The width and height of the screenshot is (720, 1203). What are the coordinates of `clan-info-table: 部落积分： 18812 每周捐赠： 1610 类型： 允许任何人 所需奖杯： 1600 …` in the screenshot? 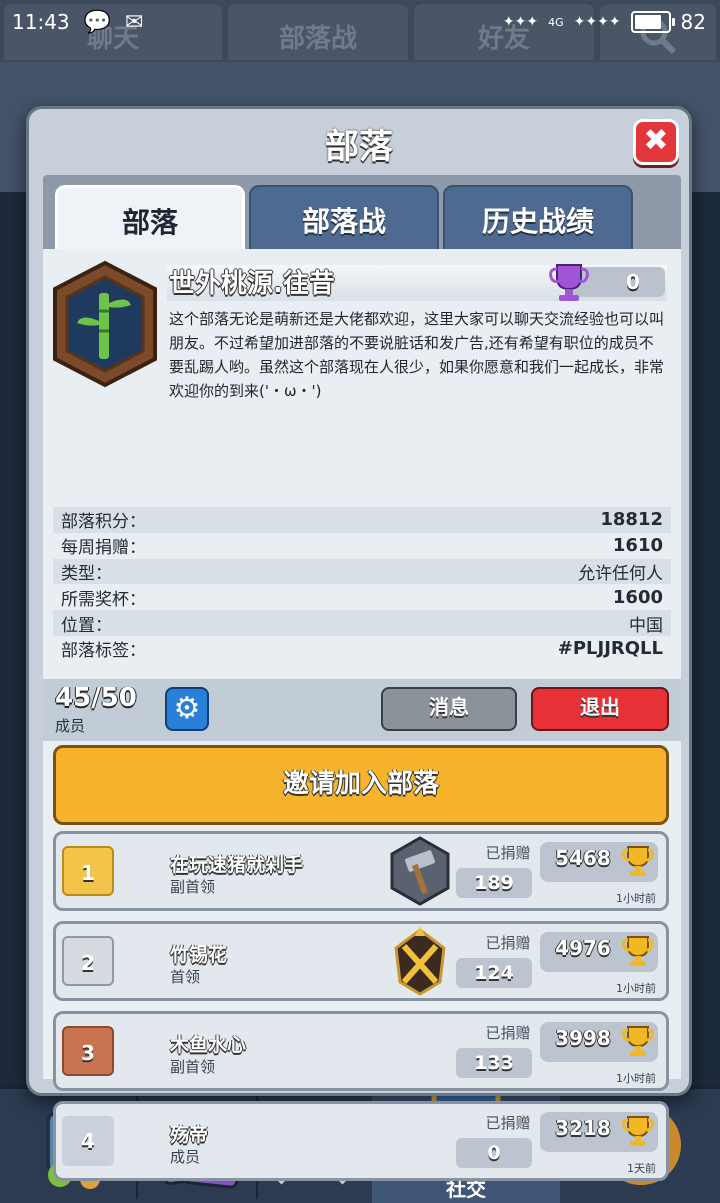 It's located at (362, 584).